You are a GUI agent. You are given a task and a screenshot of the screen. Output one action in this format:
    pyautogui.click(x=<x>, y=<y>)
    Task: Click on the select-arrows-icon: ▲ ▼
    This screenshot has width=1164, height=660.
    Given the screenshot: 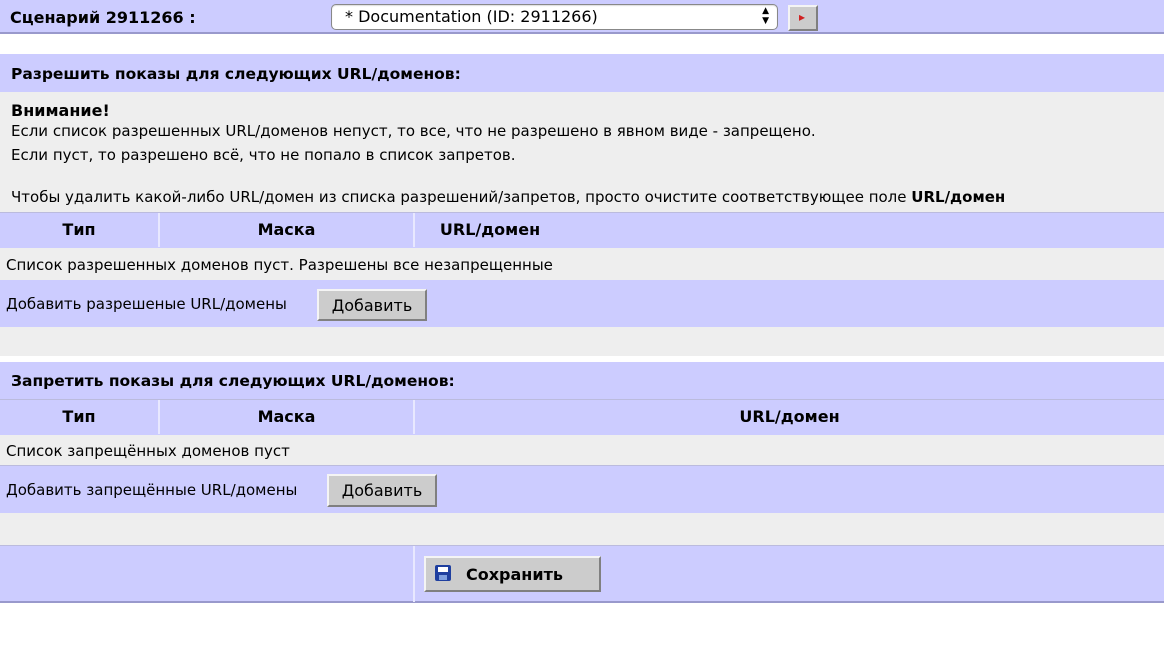 What is the action you would take?
    pyautogui.click(x=765, y=16)
    